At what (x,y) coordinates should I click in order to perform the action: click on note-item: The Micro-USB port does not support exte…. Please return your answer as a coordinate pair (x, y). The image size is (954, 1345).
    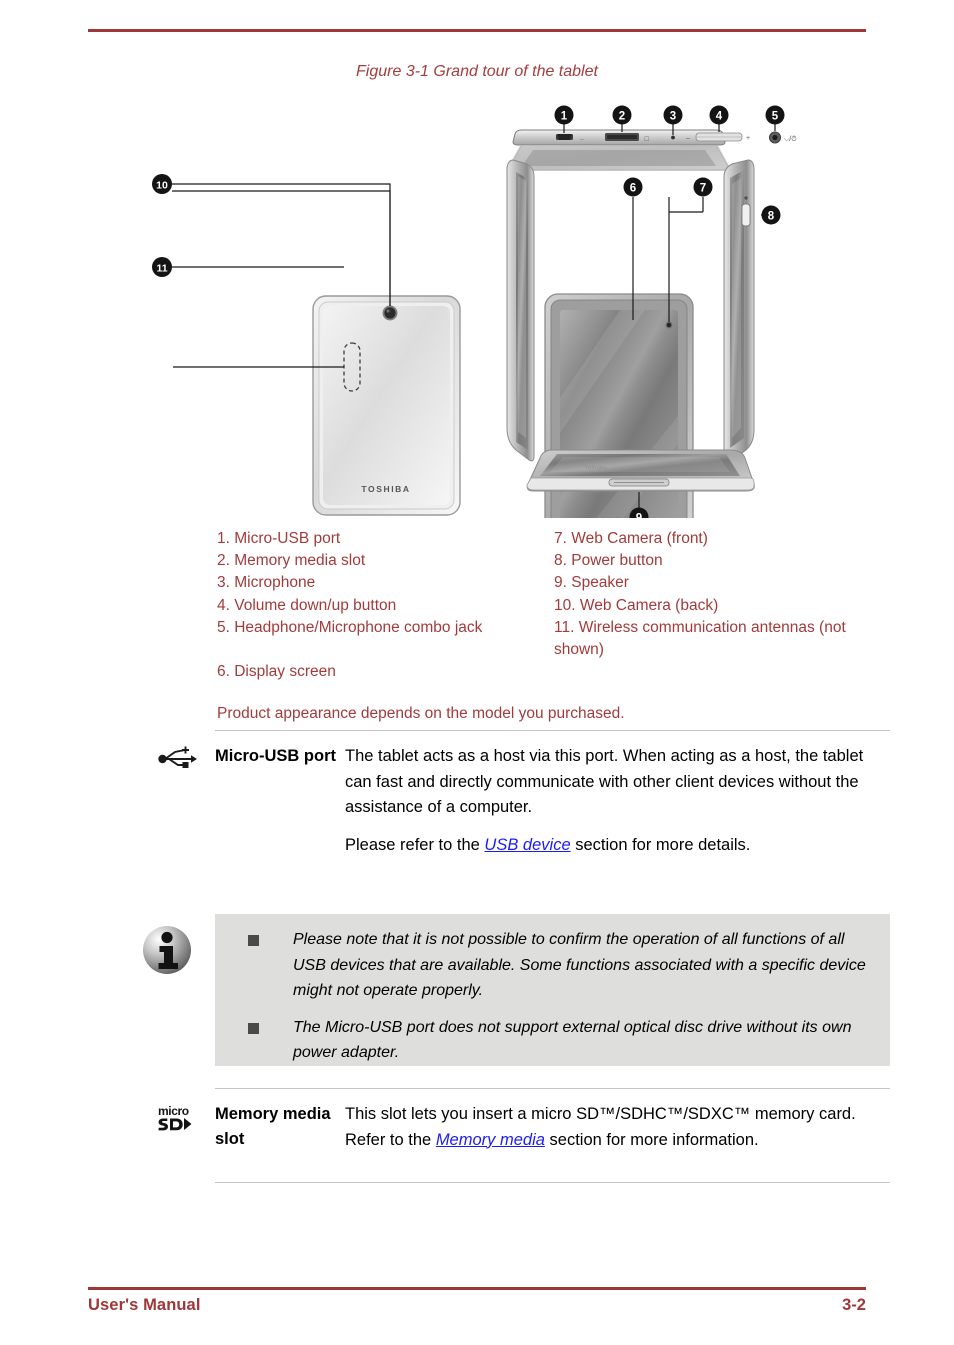
    Looking at the image, I should click on (558, 1040).